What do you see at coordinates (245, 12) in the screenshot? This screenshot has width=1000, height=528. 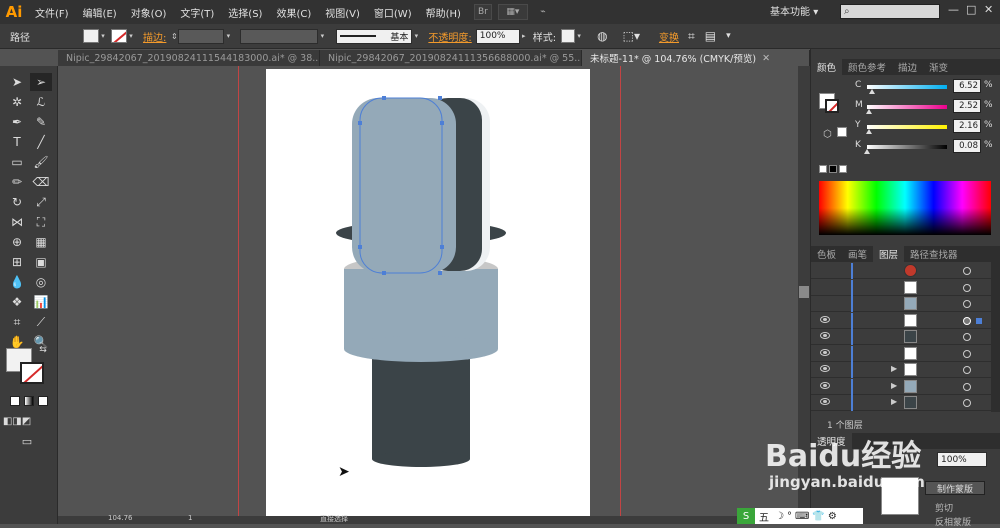 I see `menu-select: 选择(S)` at bounding box center [245, 12].